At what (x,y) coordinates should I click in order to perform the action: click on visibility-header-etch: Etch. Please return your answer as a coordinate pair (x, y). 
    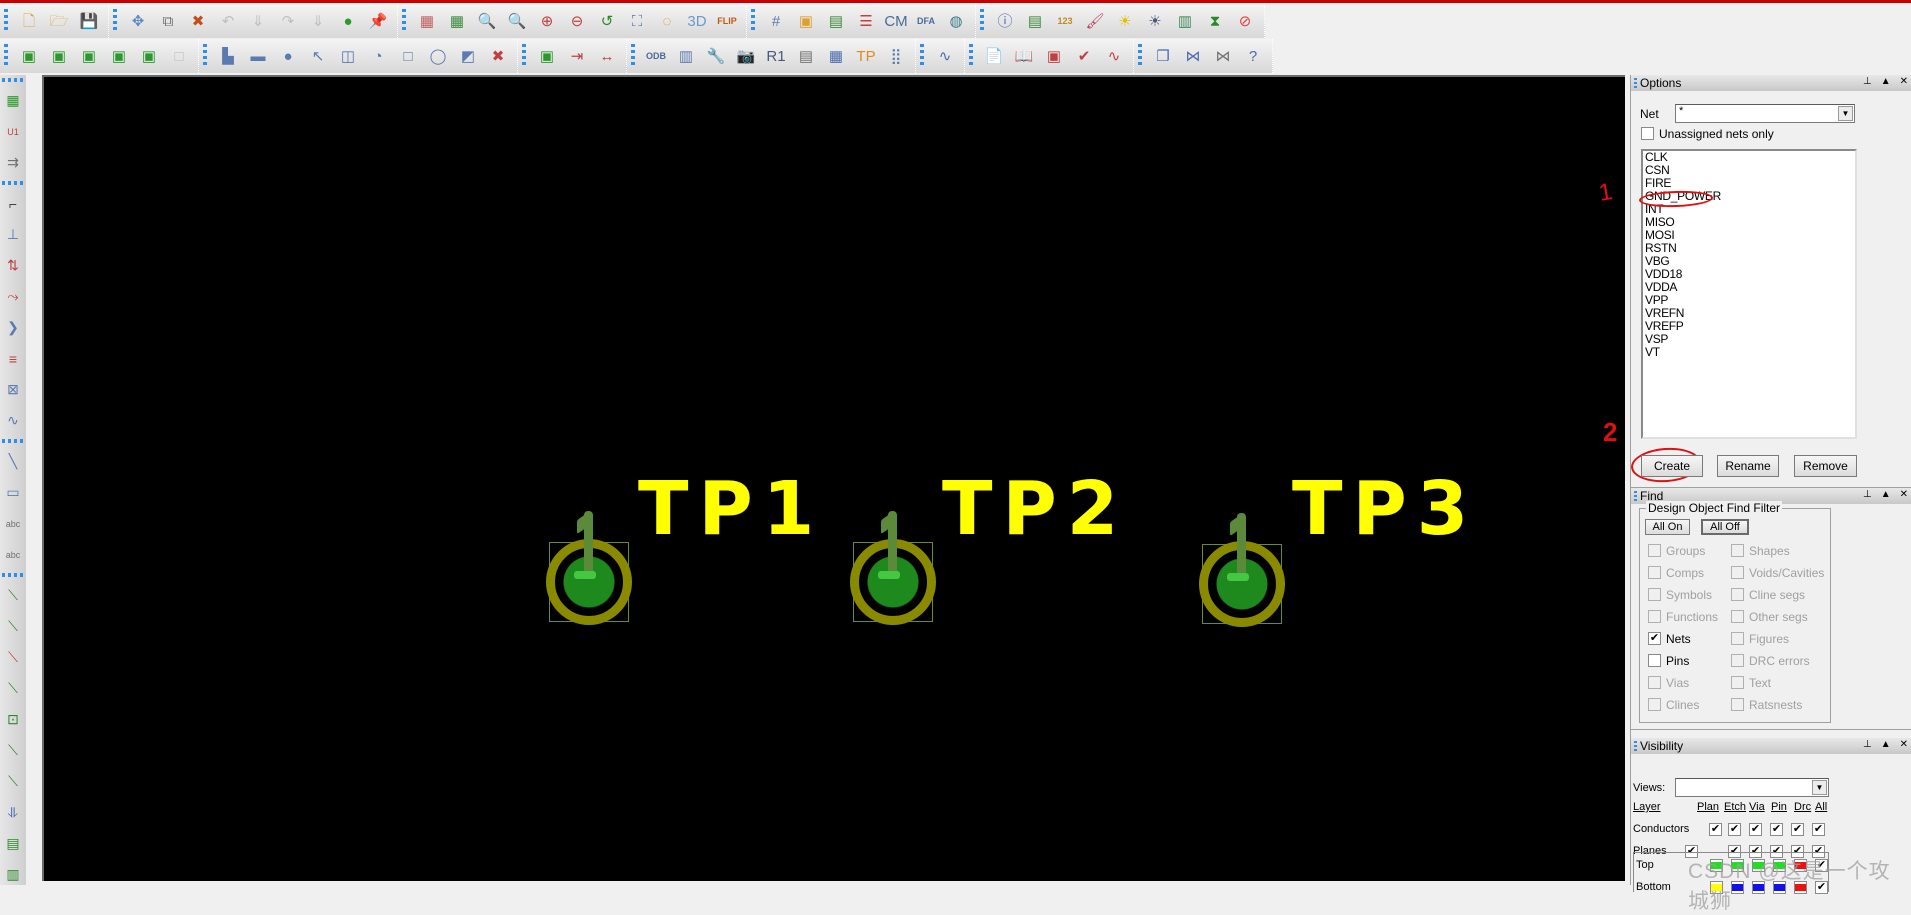
    Looking at the image, I should click on (1735, 807).